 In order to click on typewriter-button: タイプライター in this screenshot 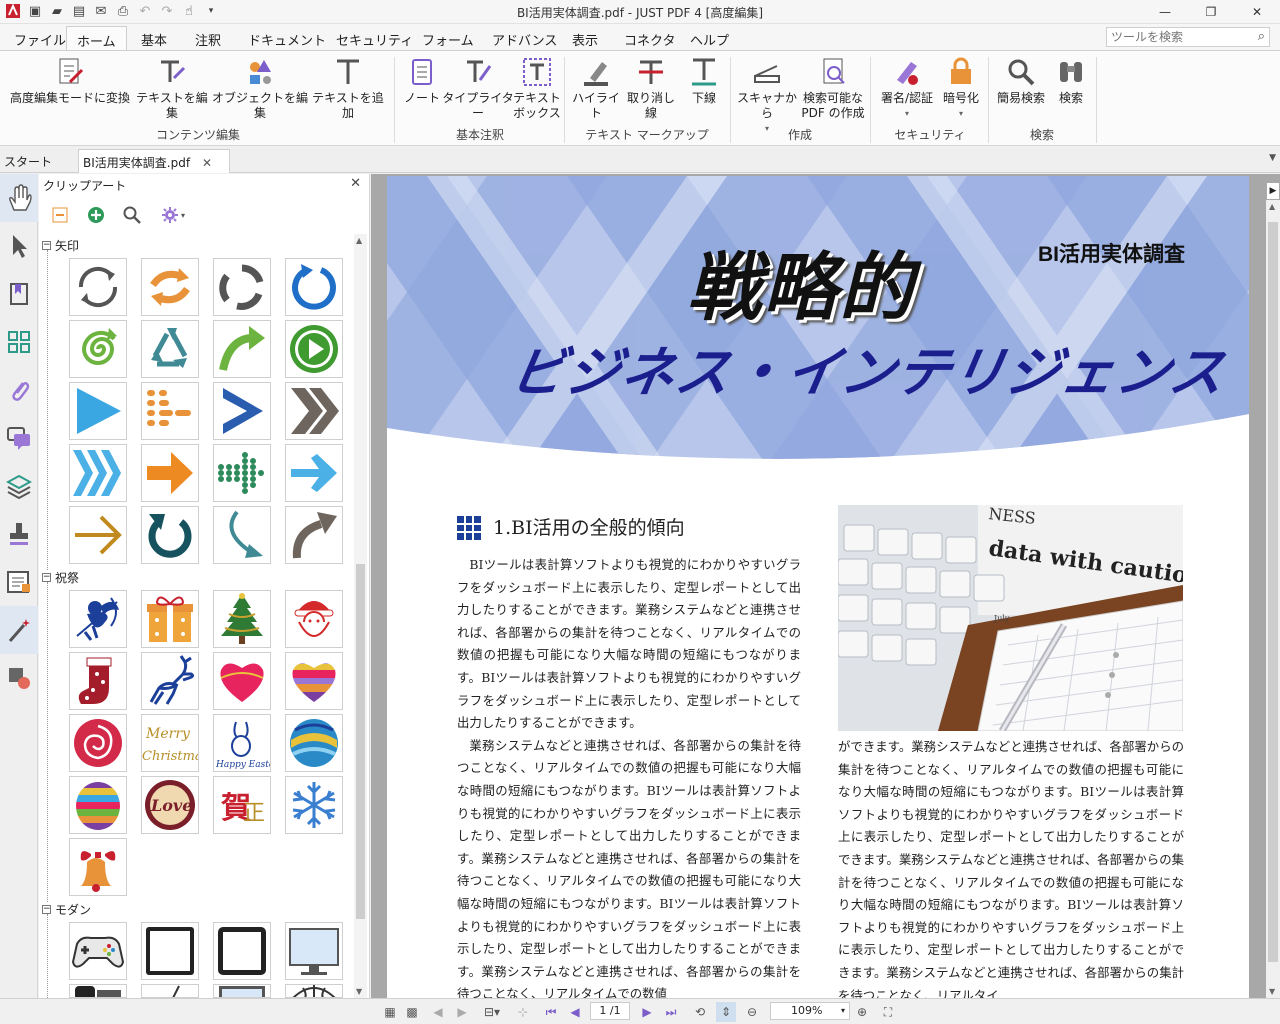, I will do `click(478, 88)`.